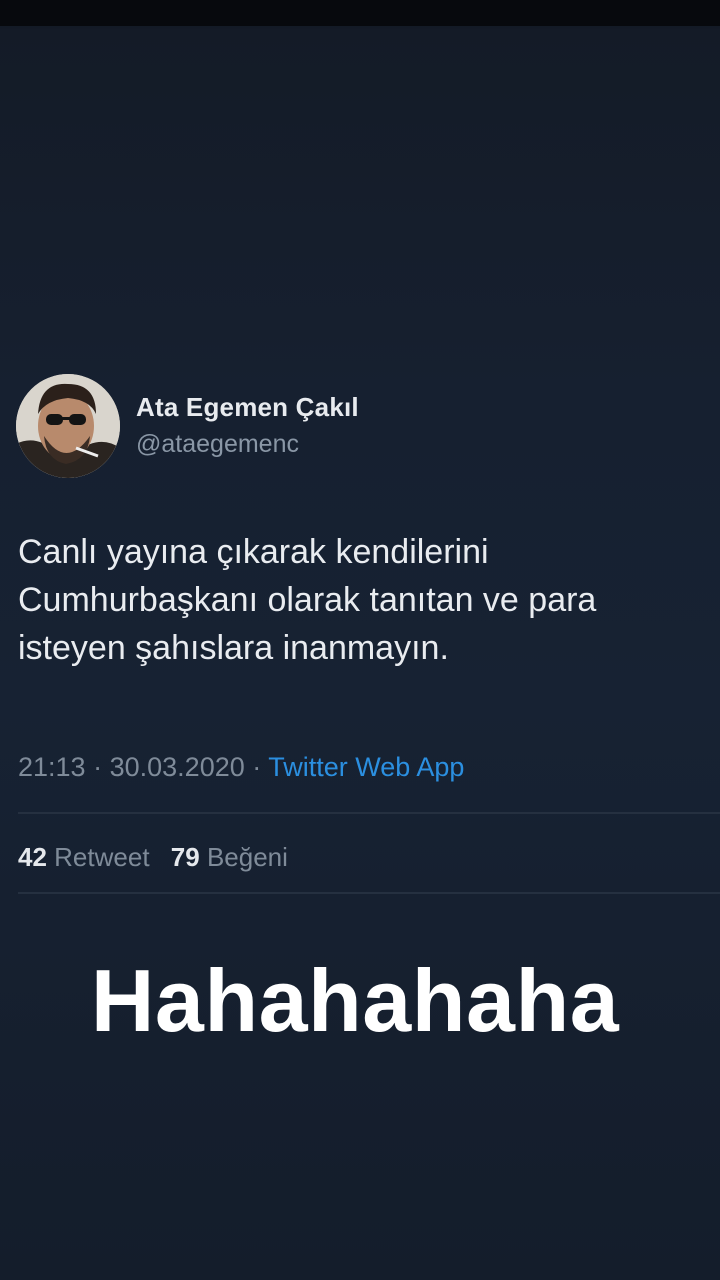 The height and width of the screenshot is (1280, 720). What do you see at coordinates (366, 767) in the screenshot?
I see `tweet-source-link: Twitter Web App` at bounding box center [366, 767].